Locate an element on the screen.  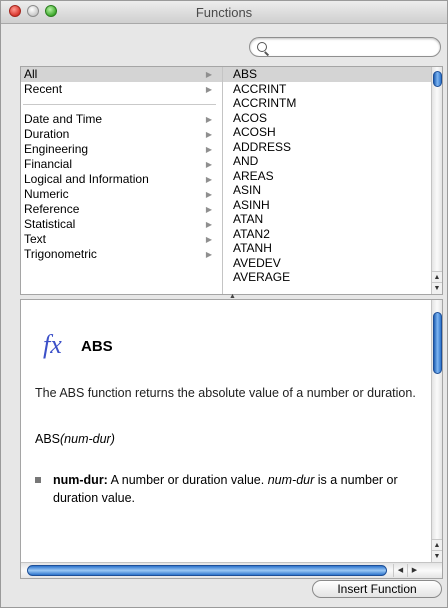
scroll-right-icon: ▶ is located at coordinates (414, 570).